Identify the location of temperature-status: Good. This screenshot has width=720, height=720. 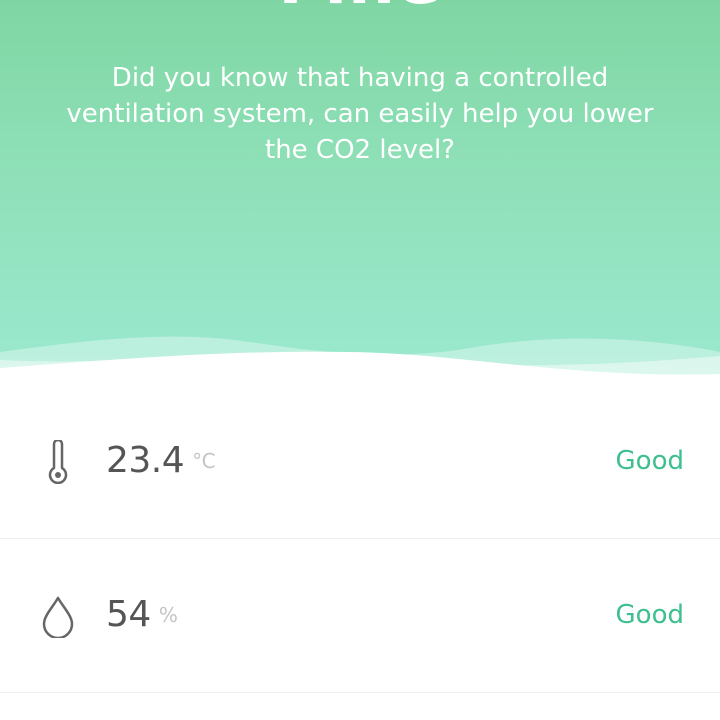
(649, 461).